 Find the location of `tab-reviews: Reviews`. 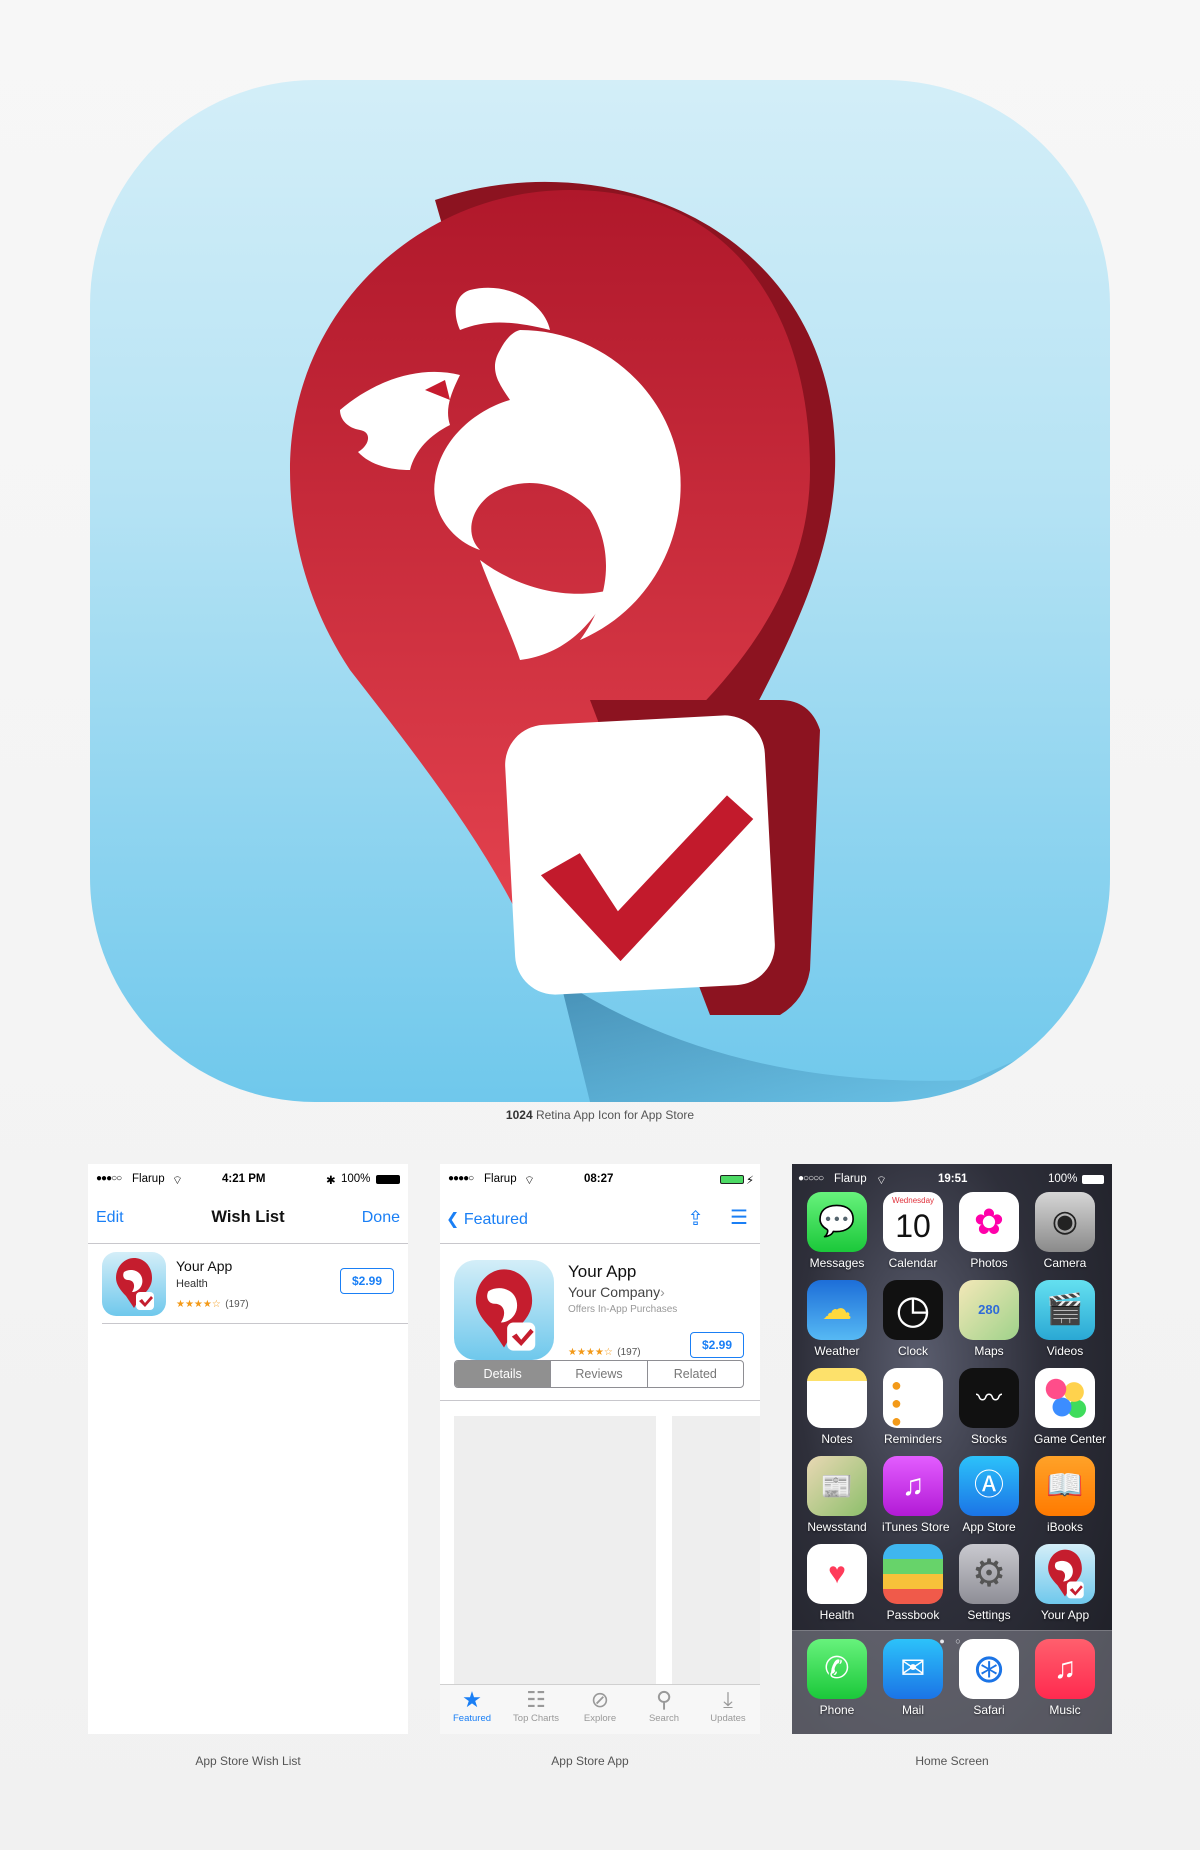

tab-reviews: Reviews is located at coordinates (599, 1374).